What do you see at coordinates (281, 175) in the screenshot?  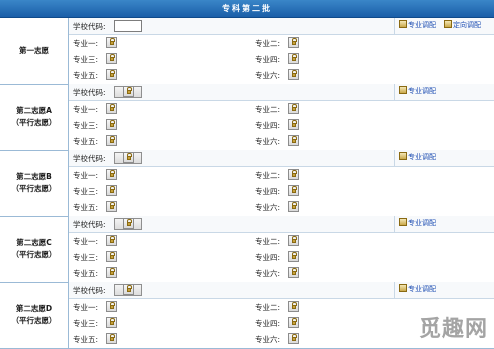 I see `major-row: 专业一: 专业二:` at bounding box center [281, 175].